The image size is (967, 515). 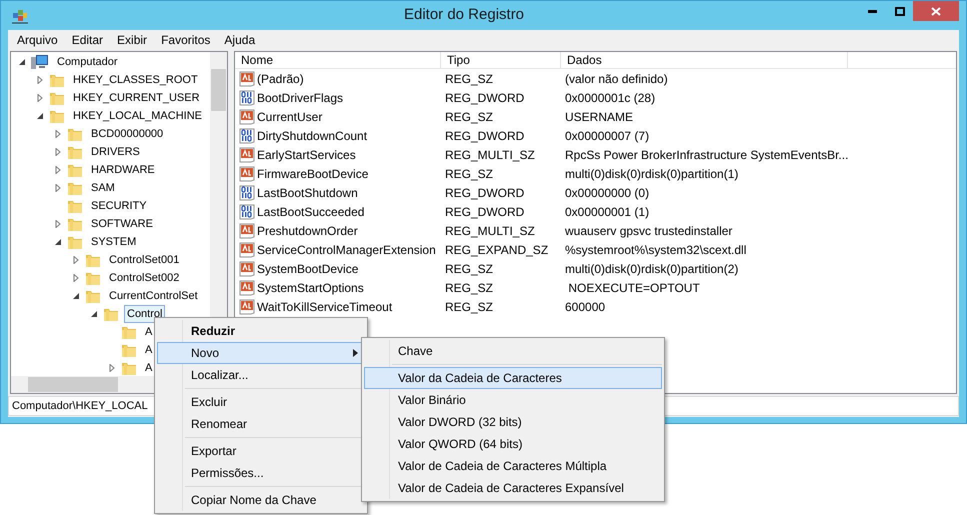 I want to click on value-name: PreshutdownOrder, so click(x=307, y=231).